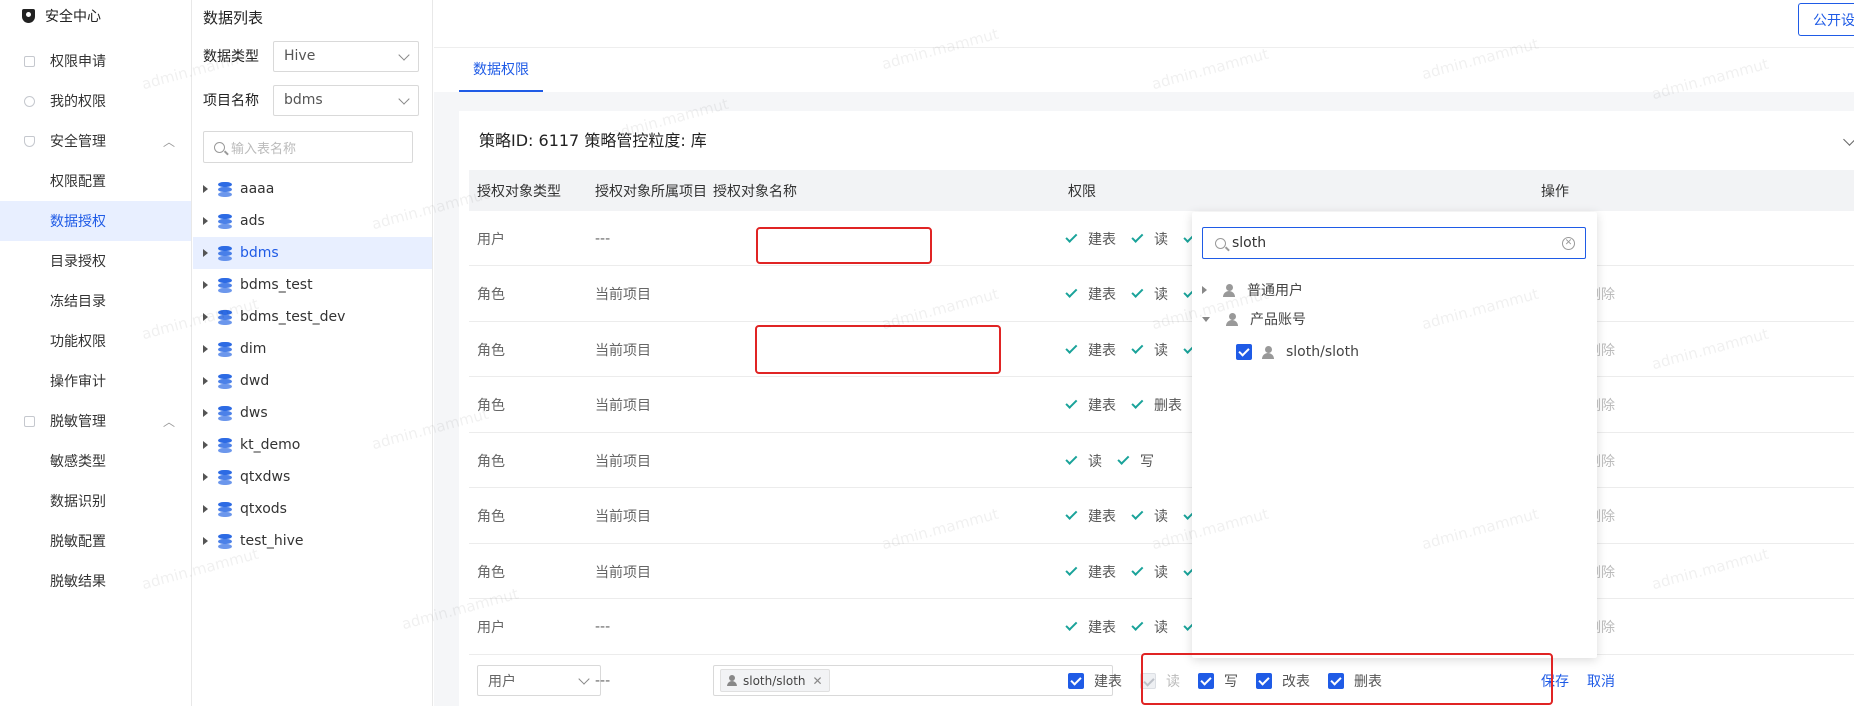 The image size is (1854, 706). What do you see at coordinates (95, 61) in the screenshot?
I see `sidebar-item-permission-request: 权限申请` at bounding box center [95, 61].